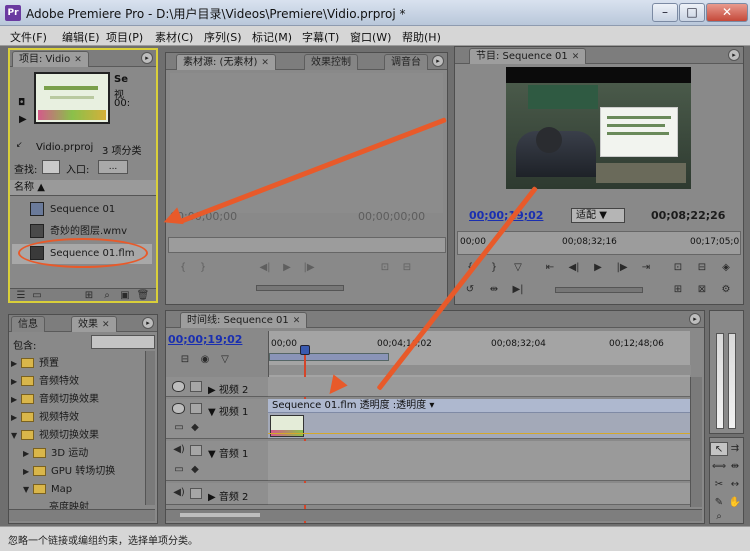 The width and height of the screenshot is (750, 551). I want to click on effects-item-map: ▼ Map, so click(47, 489).